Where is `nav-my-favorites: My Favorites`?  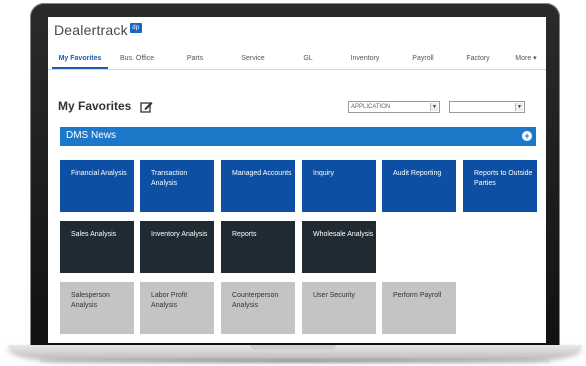 nav-my-favorites: My Favorites is located at coordinates (80, 60).